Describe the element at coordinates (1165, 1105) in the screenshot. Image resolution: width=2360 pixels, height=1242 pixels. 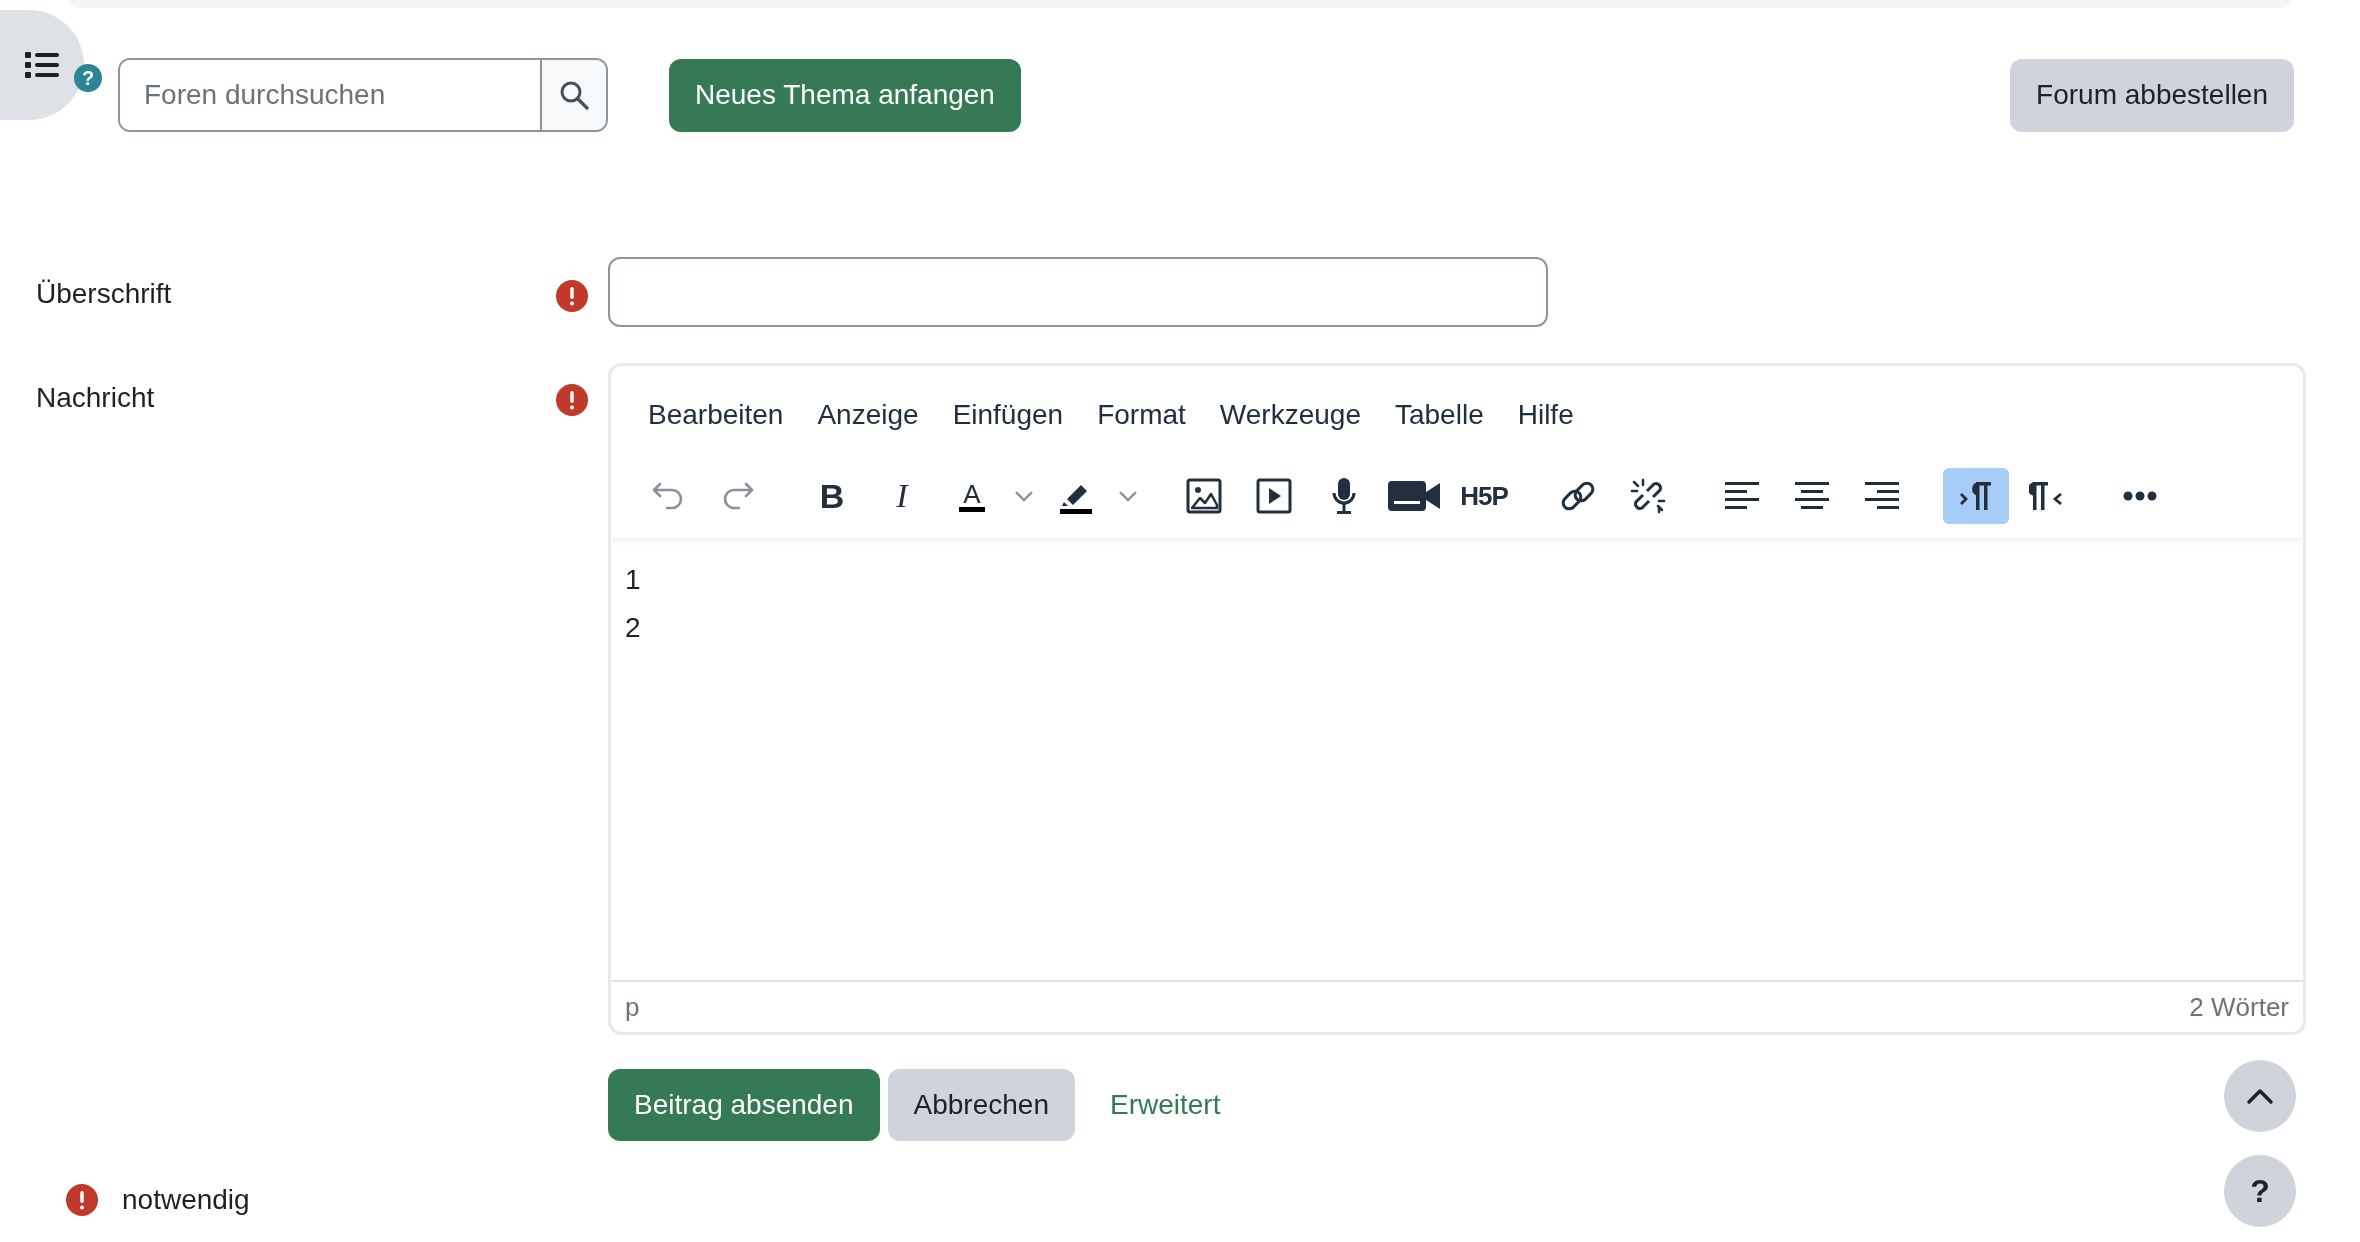
I see `advanced-link: Erweitert` at that location.